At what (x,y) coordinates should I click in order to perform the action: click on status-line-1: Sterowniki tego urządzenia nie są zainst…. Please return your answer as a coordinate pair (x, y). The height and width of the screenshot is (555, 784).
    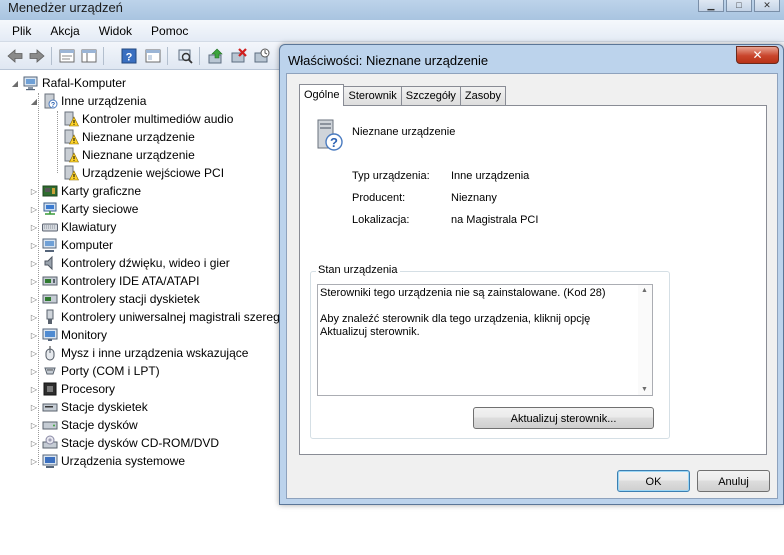
    Looking at the image, I should click on (463, 293).